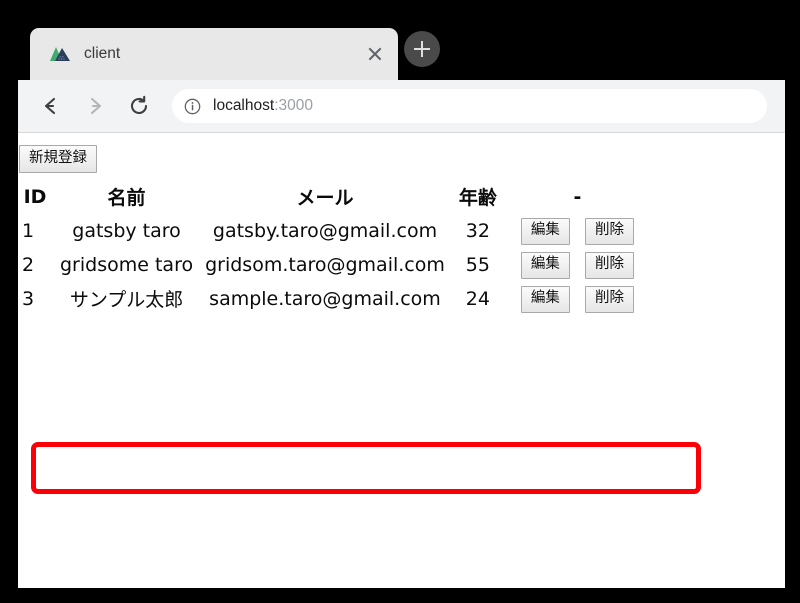 Image resolution: width=800 pixels, height=603 pixels. What do you see at coordinates (28, 298) in the screenshot?
I see `cell-id: 3` at bounding box center [28, 298].